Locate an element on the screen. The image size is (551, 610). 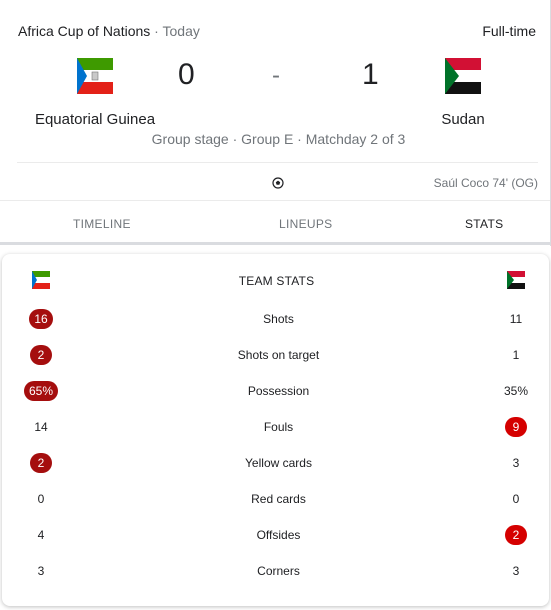
stat-row: 65% Possession 35% is located at coordinates (275, 393).